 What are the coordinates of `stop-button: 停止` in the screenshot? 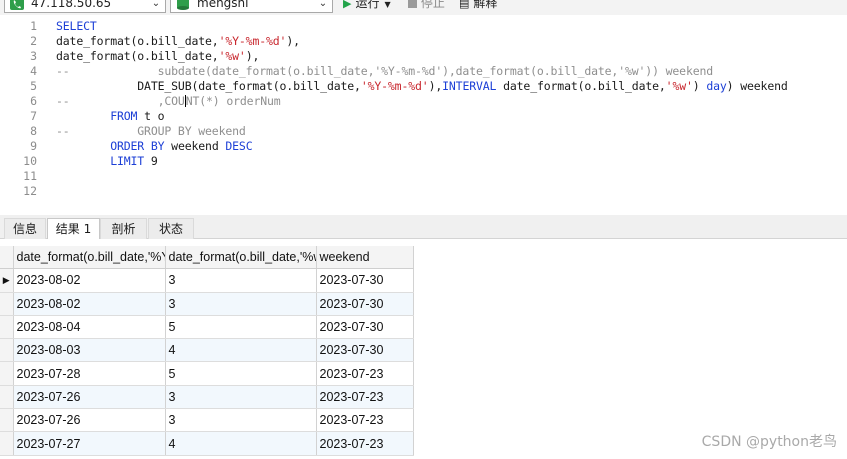 It's located at (426, 6).